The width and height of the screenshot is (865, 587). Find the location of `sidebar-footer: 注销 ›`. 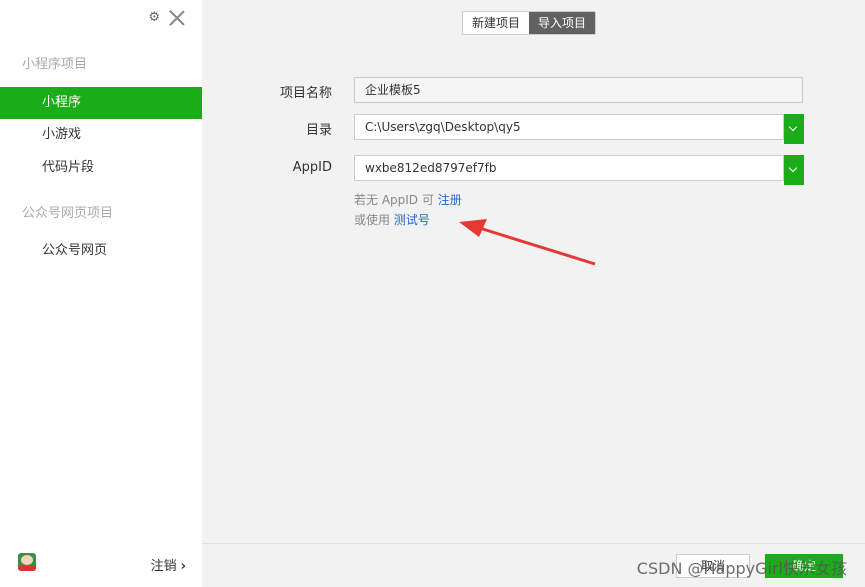

sidebar-footer: 注销 › is located at coordinates (101, 565).